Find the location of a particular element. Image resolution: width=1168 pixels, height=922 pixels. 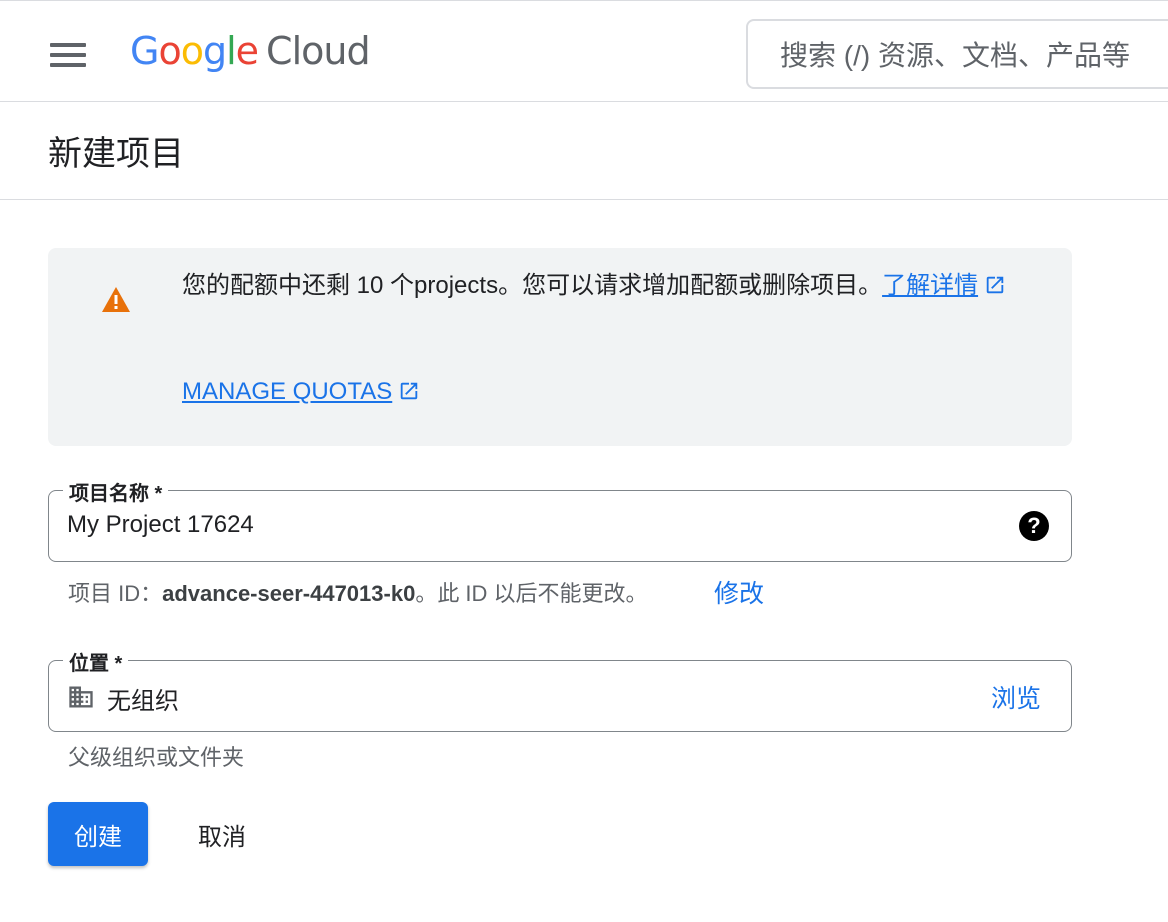

search-input: 搜索 (/) 资源、文档、产品等 is located at coordinates (957, 54).